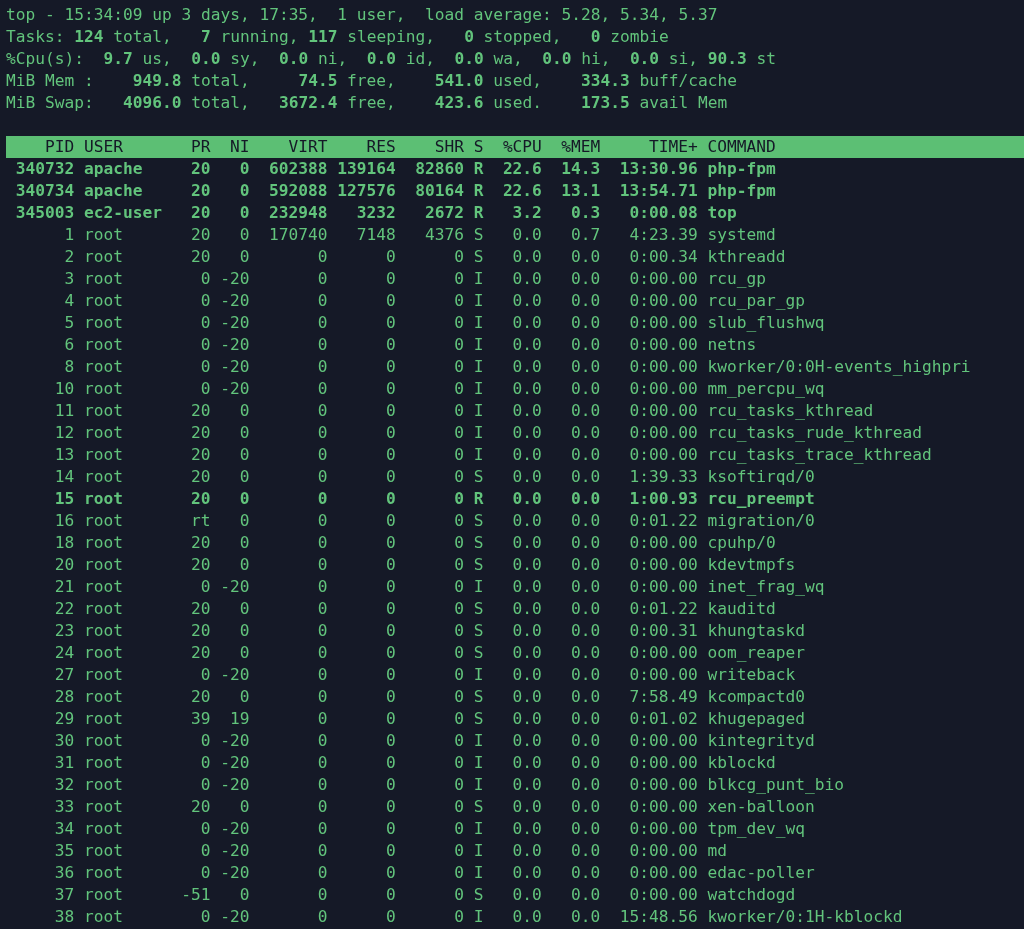 The height and width of the screenshot is (929, 1024). What do you see at coordinates (580, 169) in the screenshot?
I see `table-cell-text: 14.3` at bounding box center [580, 169].